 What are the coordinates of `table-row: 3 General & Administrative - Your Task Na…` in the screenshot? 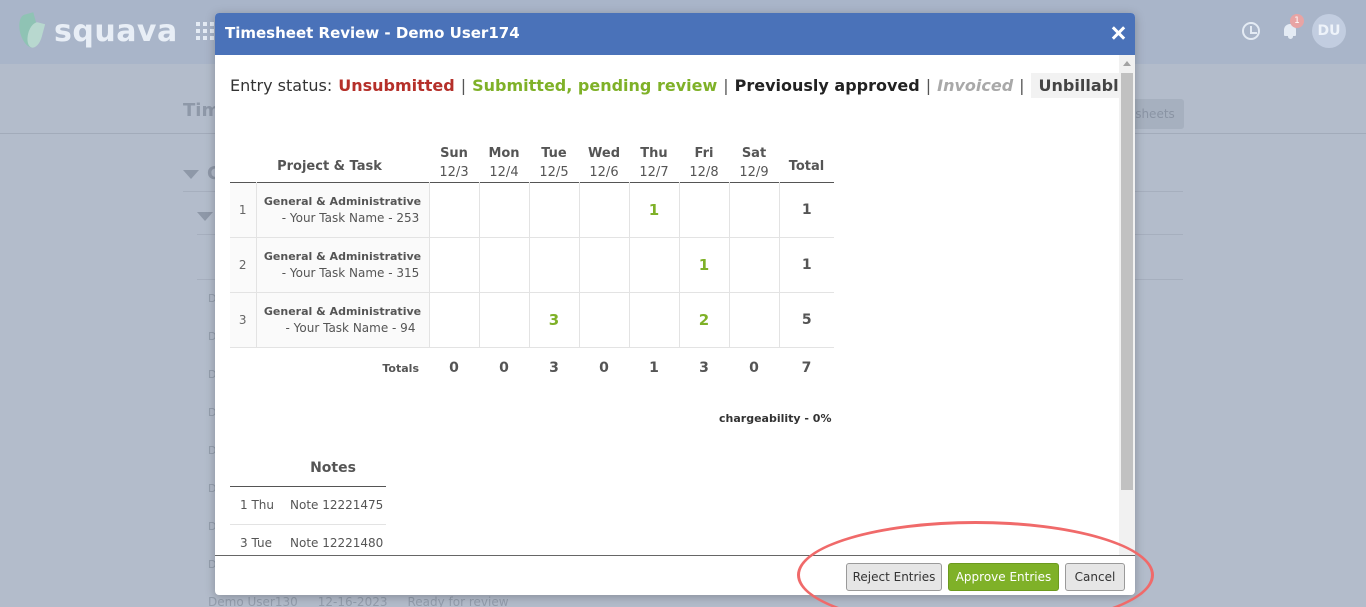 It's located at (532, 319).